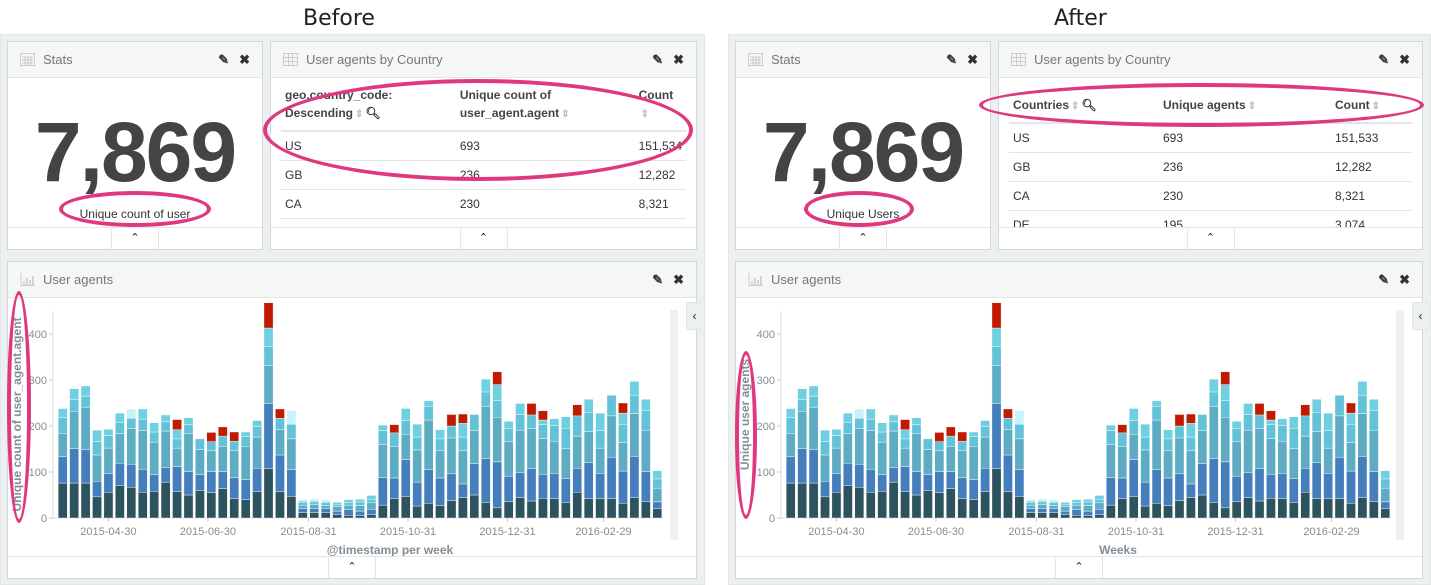 This screenshot has width=1431, height=585. Describe the element at coordinates (1088, 105) in the screenshot. I see `search-icon: 🔍︎` at that location.